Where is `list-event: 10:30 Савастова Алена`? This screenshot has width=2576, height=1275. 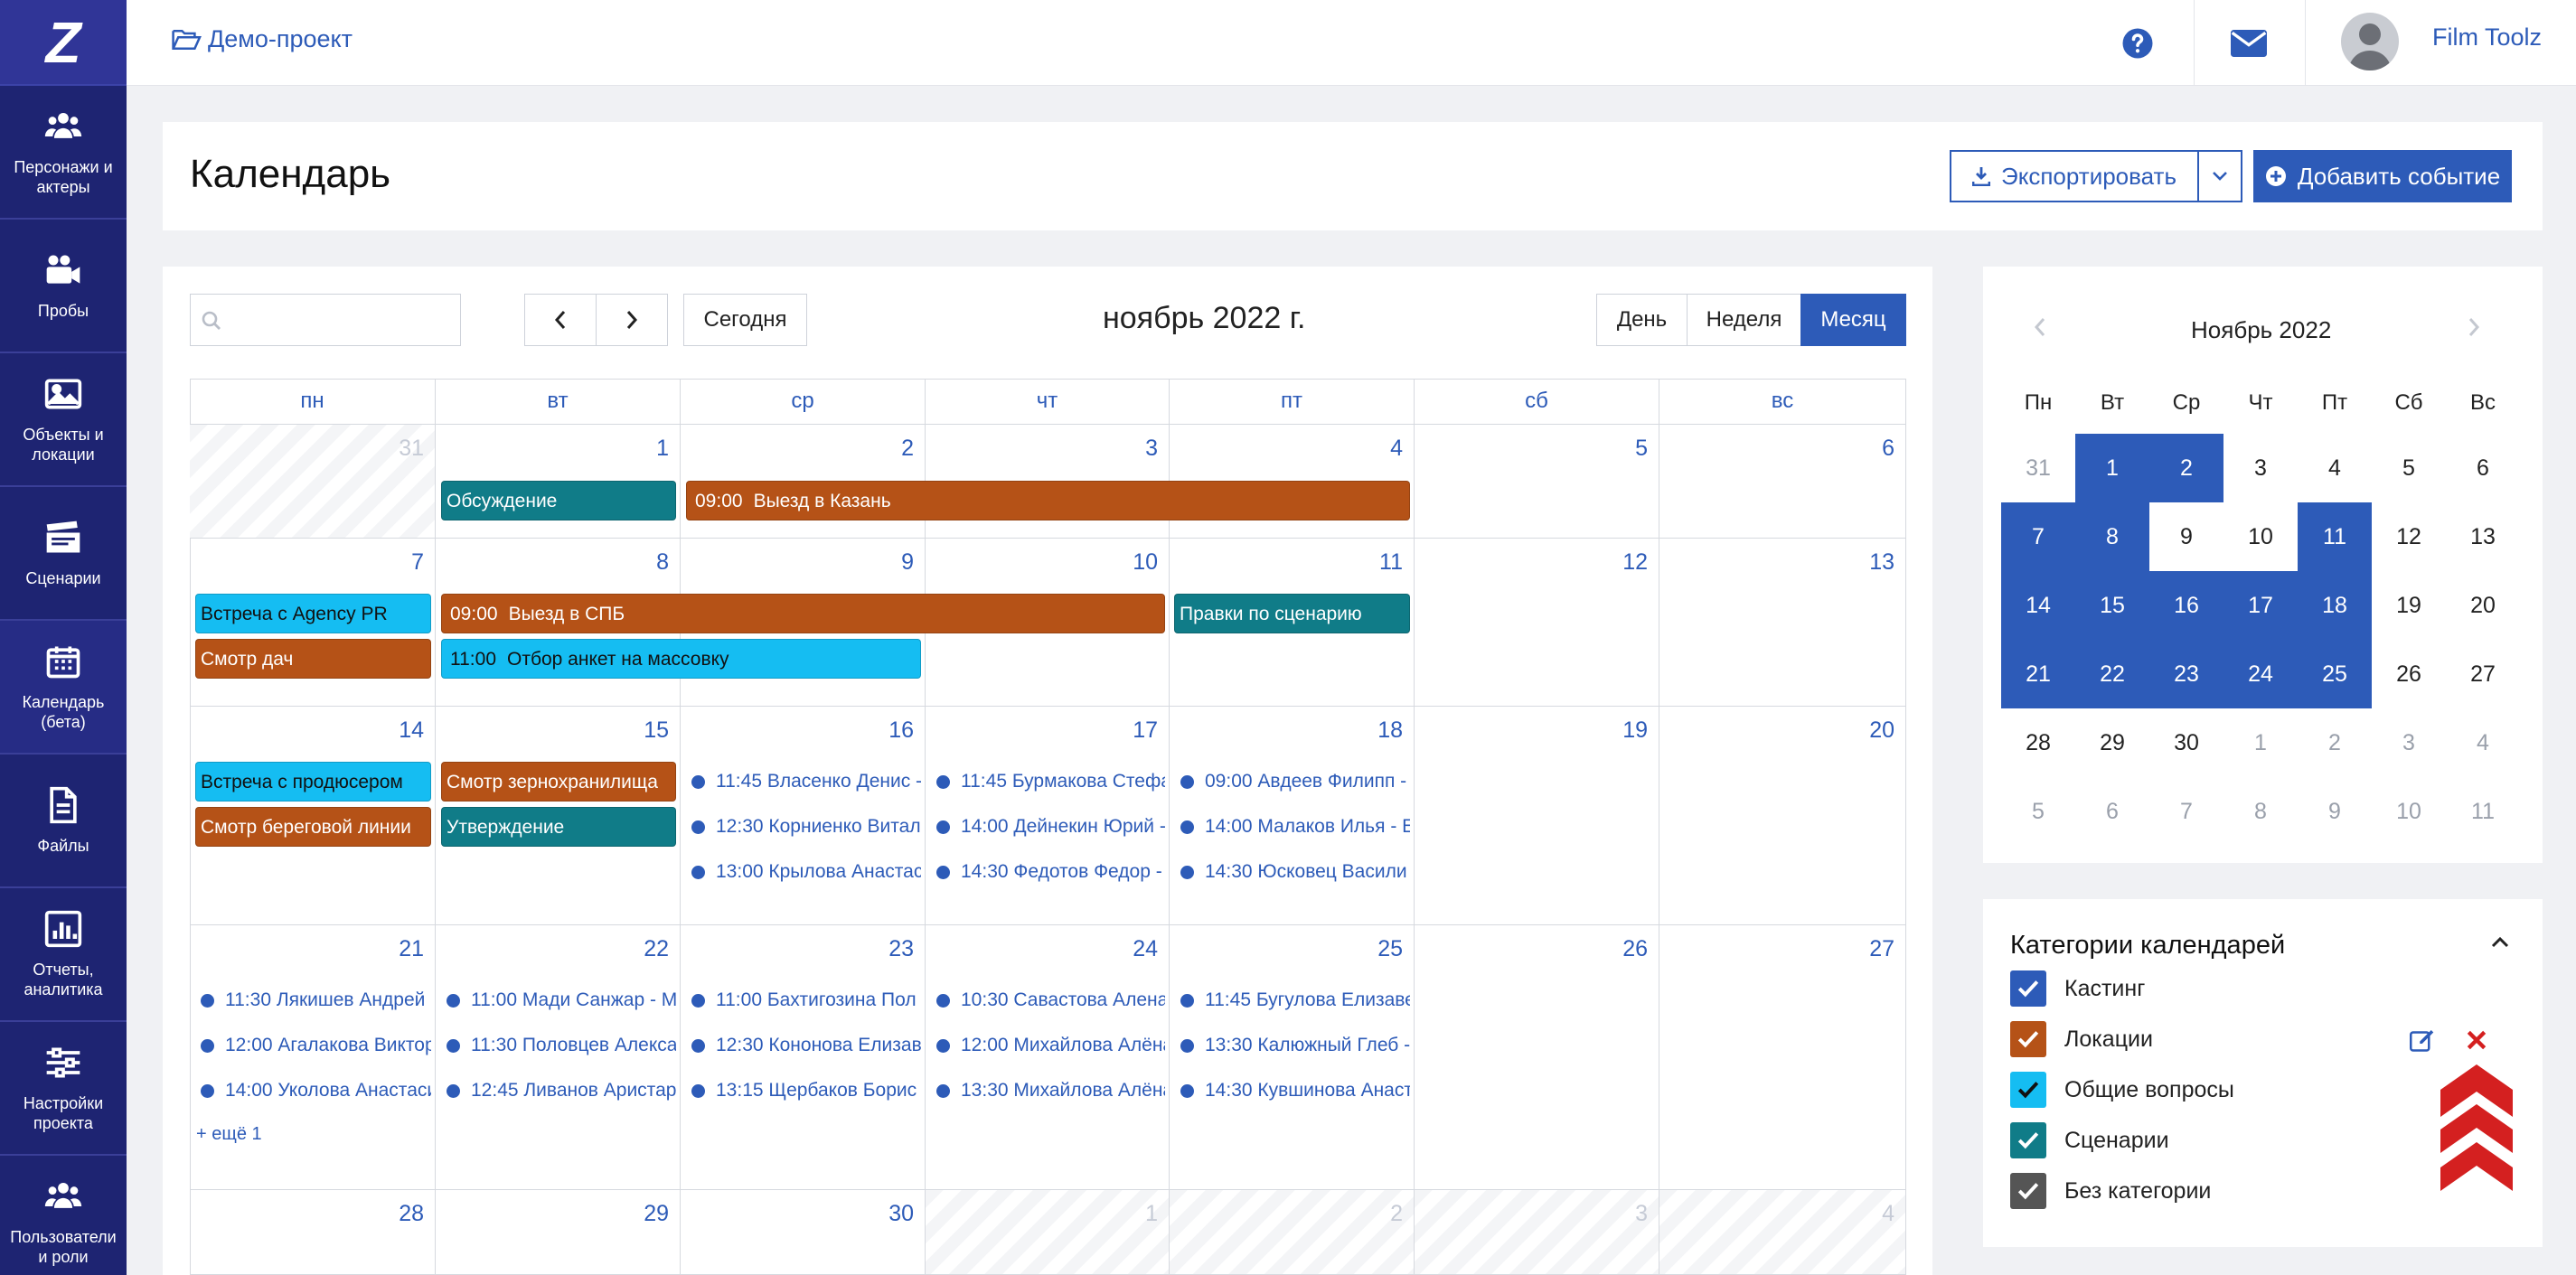
list-event: 10:30 Савастова Алена is located at coordinates (1045, 1000).